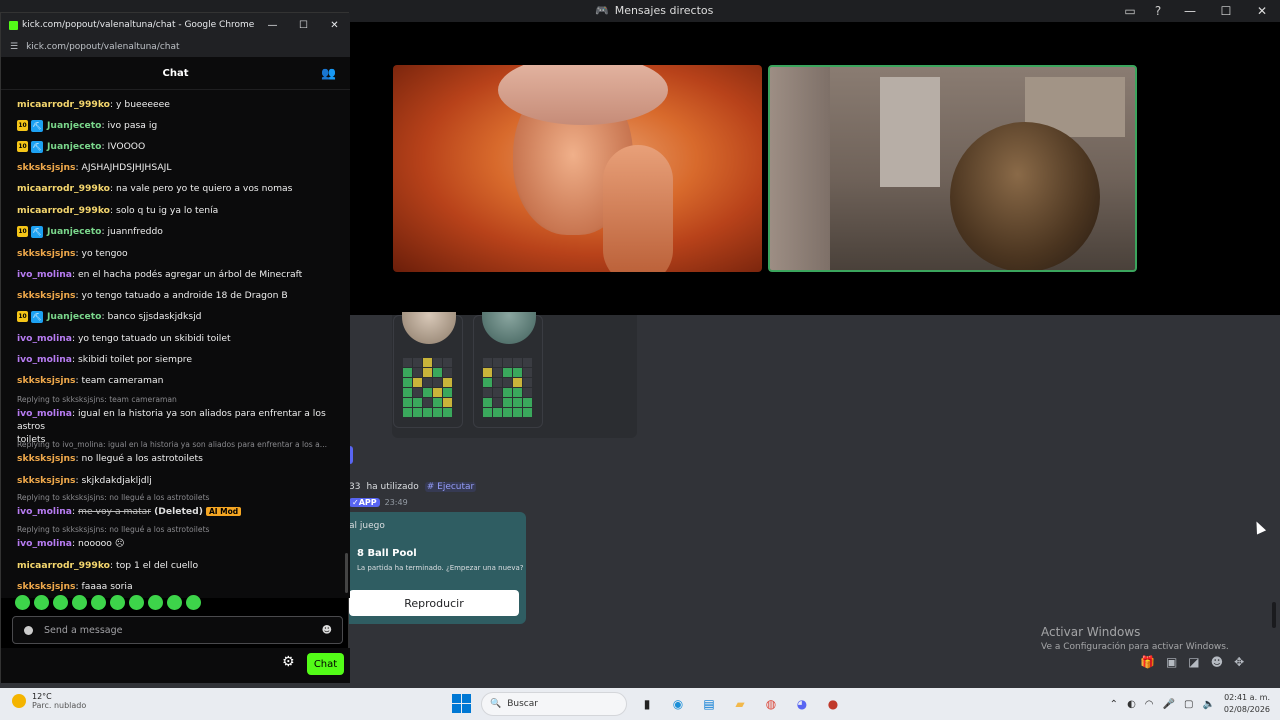  Describe the element at coordinates (740, 704) in the screenshot. I see `file-explorer-icon: ▰` at that location.